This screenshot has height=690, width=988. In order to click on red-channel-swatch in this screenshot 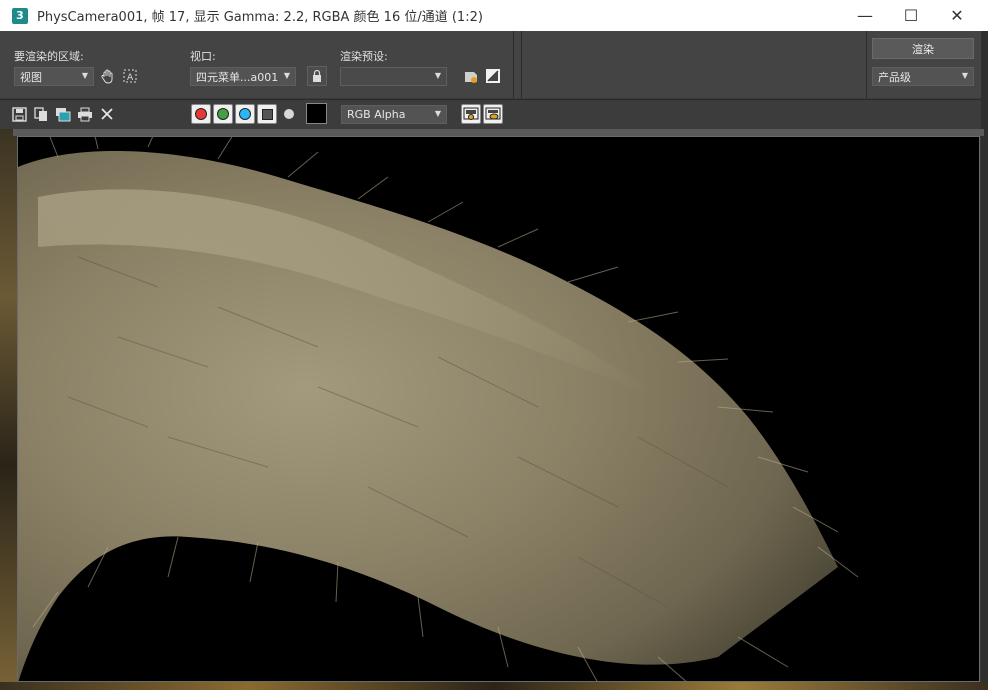, I will do `click(201, 114)`.